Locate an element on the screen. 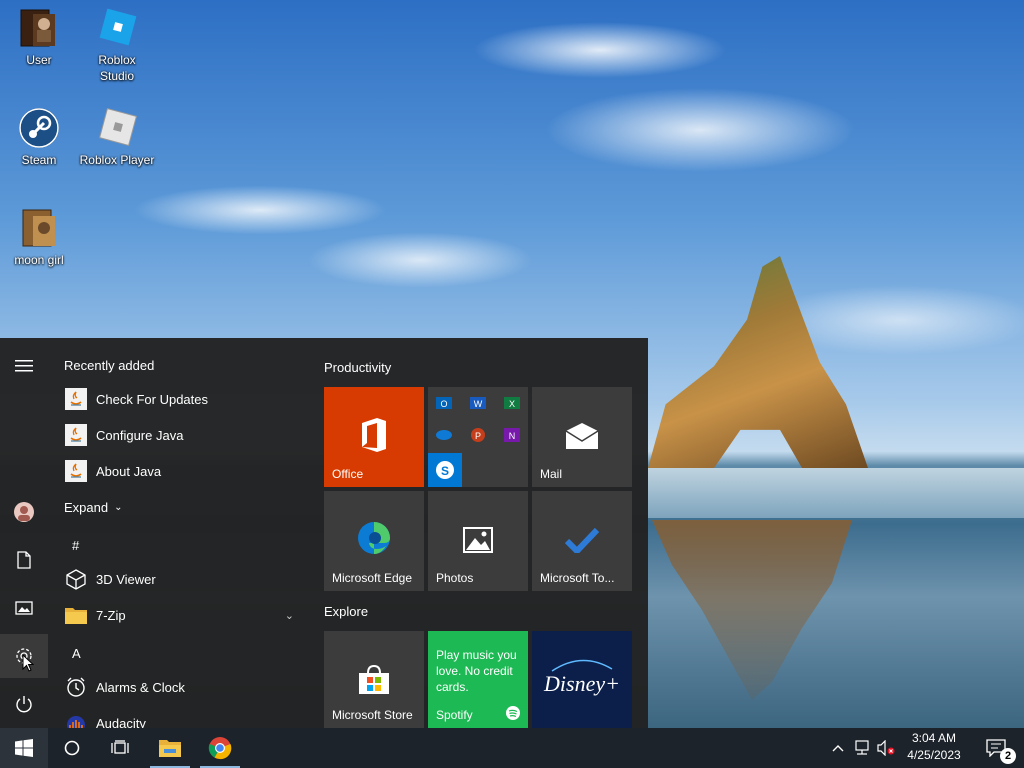  tile-mail: Mail is located at coordinates (582, 437).